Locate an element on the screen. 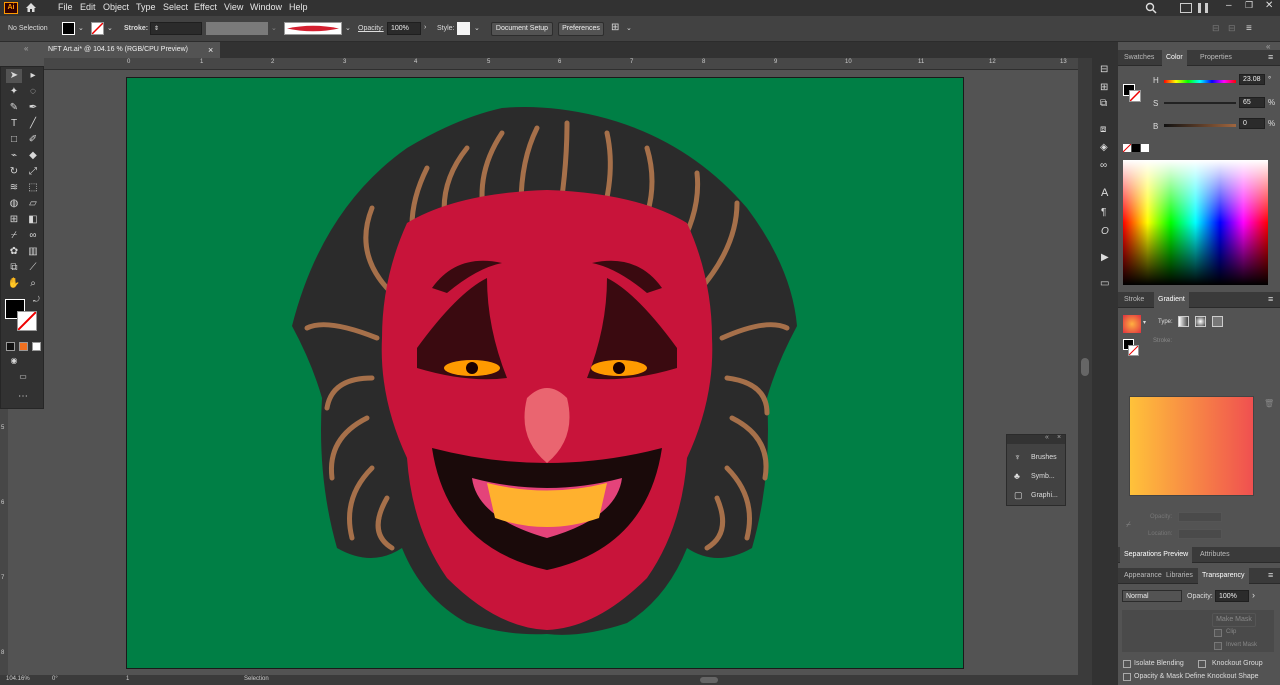 The image size is (1280, 685). gradient-stroke-indicator is located at coordinates (1133, 350).